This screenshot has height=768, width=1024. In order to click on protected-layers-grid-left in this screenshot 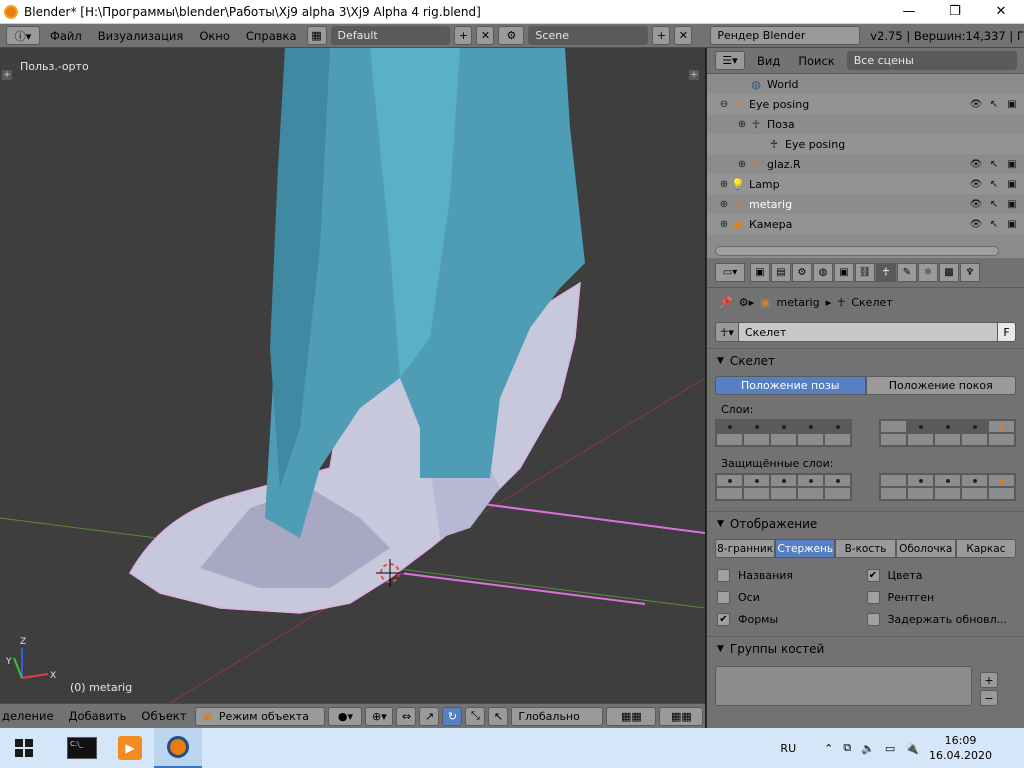, I will do `click(783, 487)`.